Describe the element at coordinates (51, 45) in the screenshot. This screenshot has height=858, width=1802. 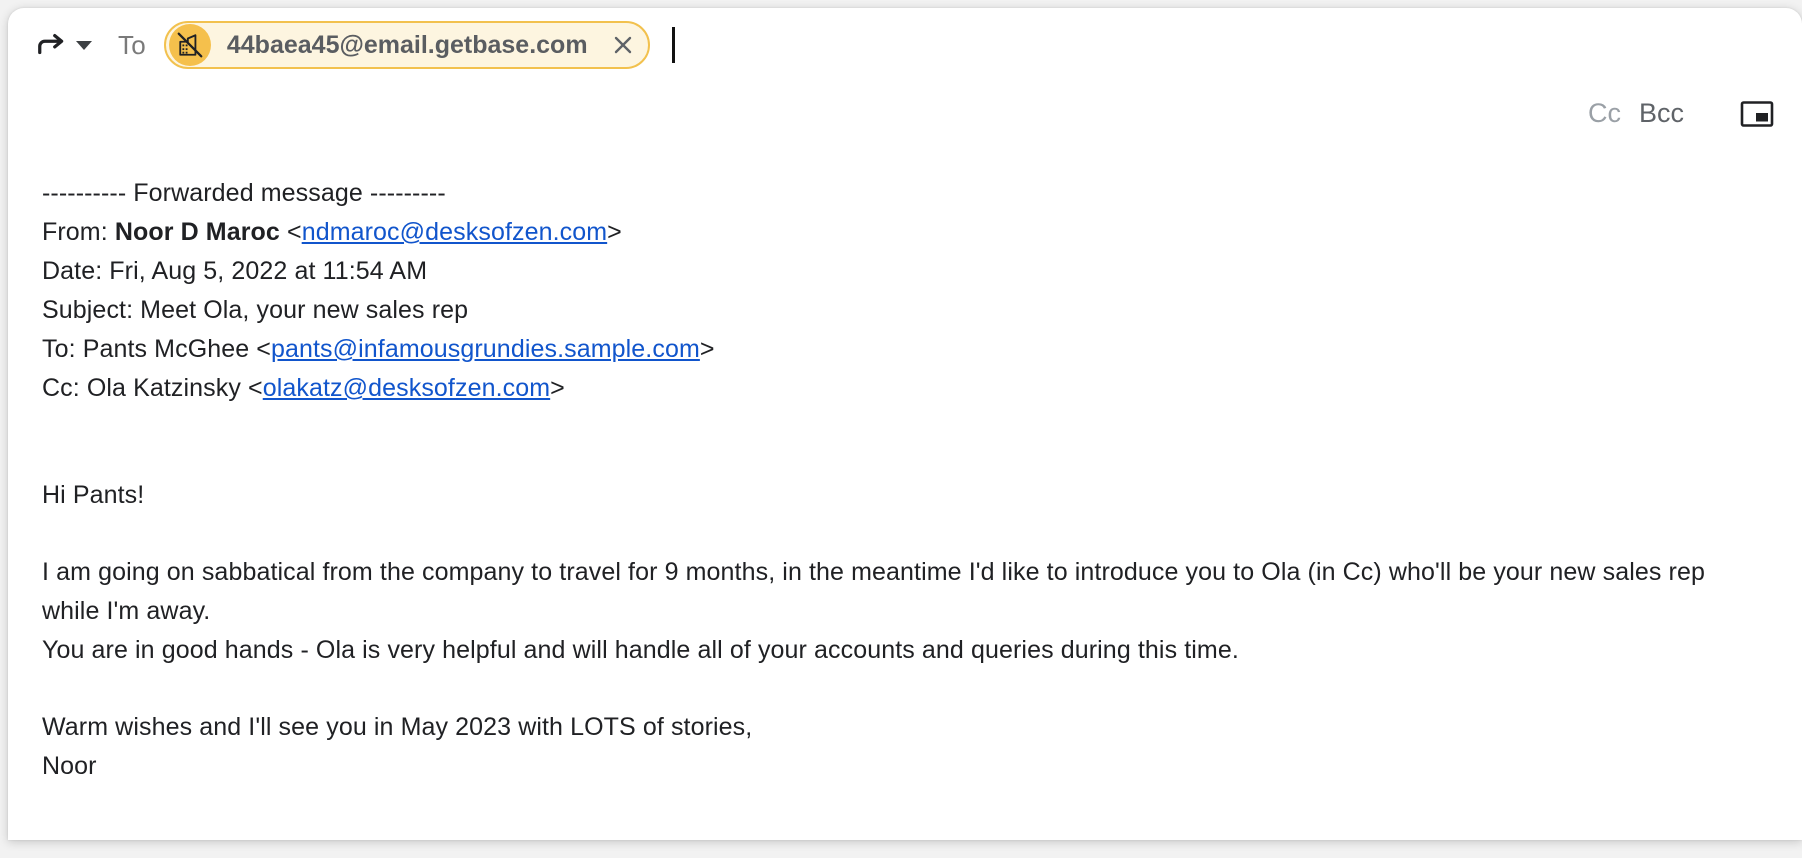
I see `forward-arrow-icon` at that location.